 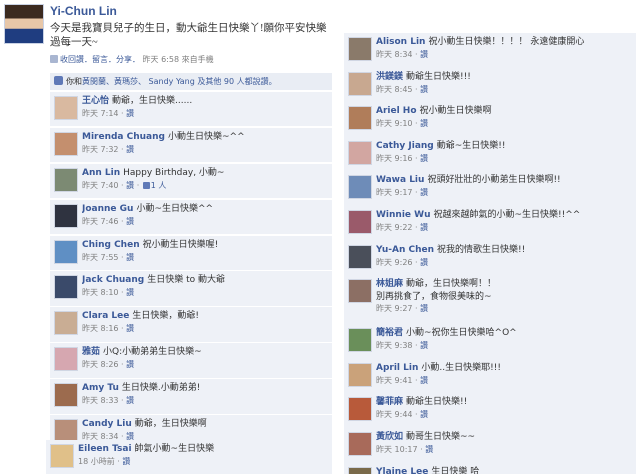 I want to click on commenter-name: Winnie Wu, so click(x=403, y=215).